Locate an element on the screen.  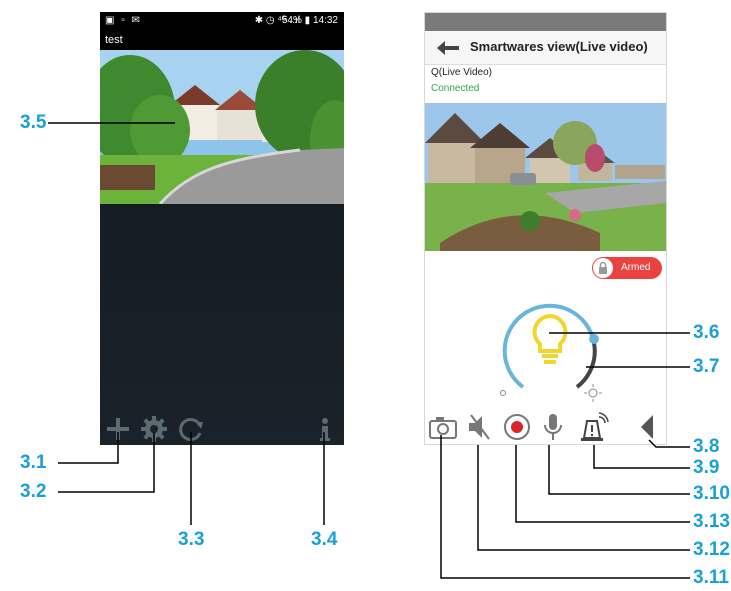
callout-3-8: 3.8 is located at coordinates (706, 446).